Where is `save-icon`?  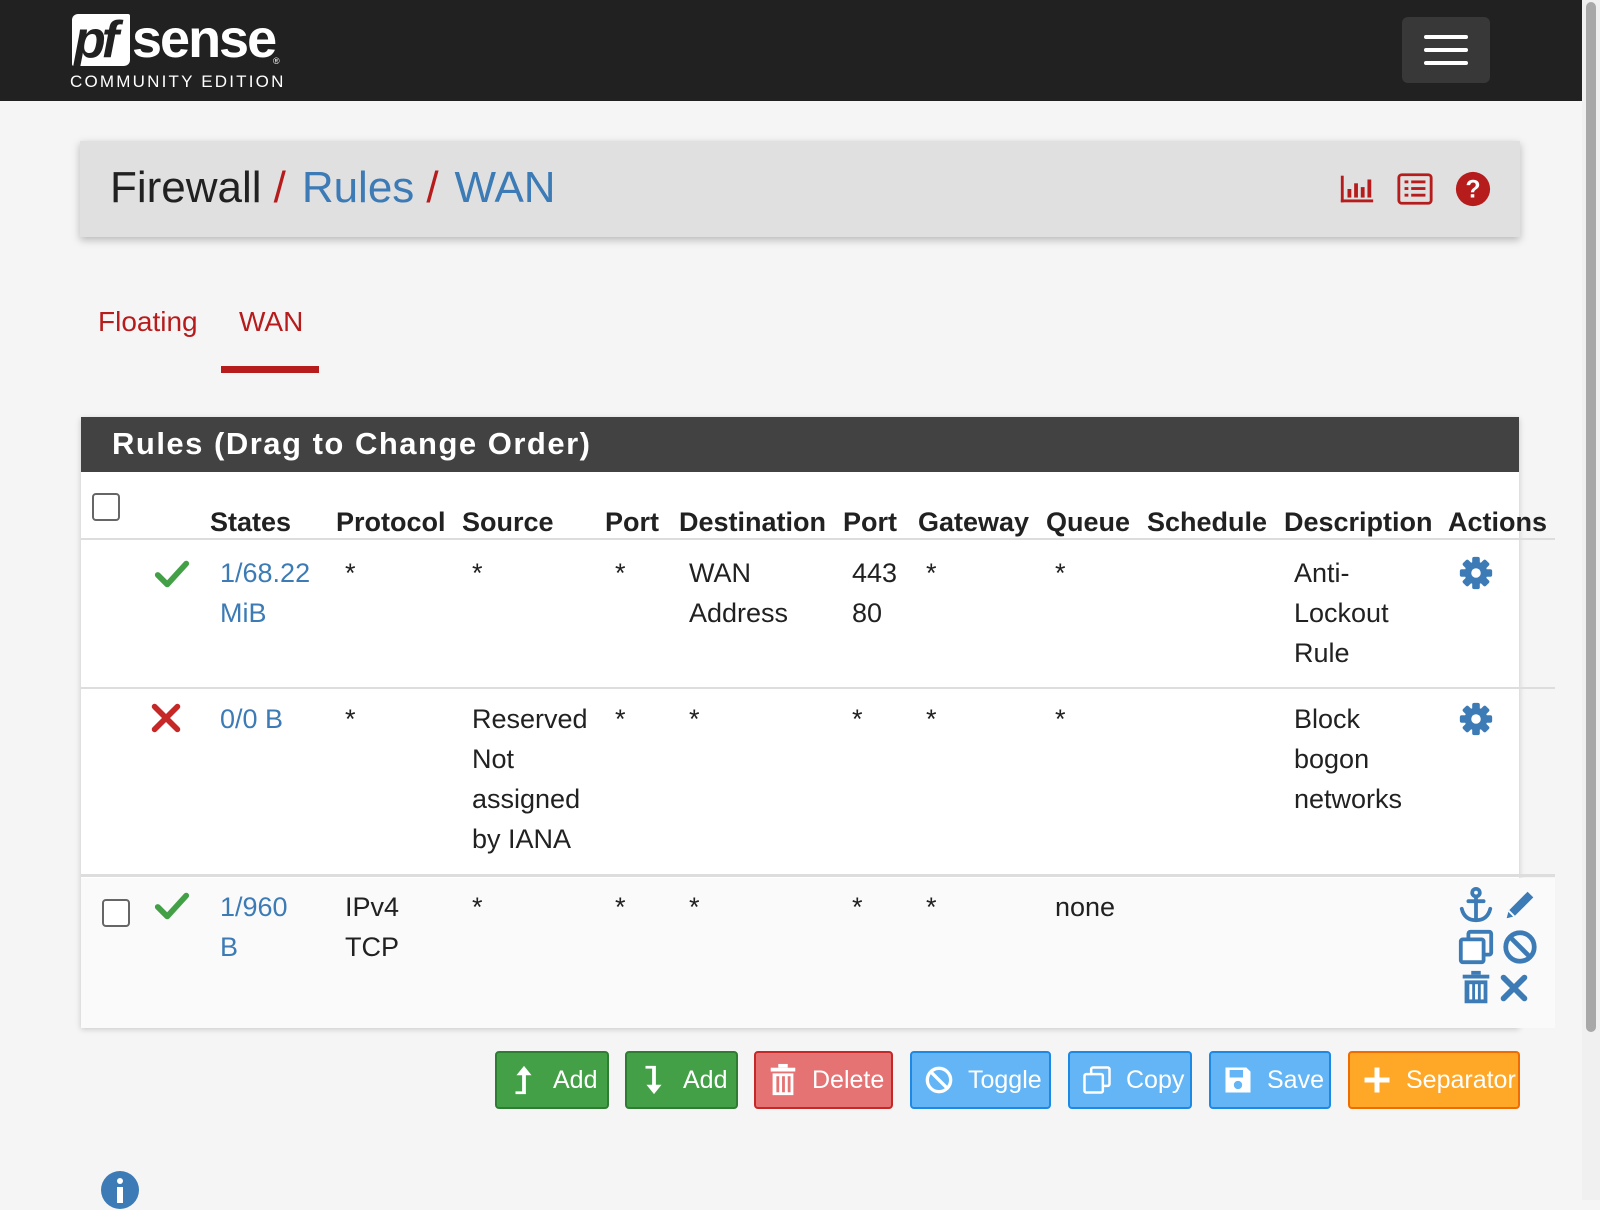
save-icon is located at coordinates (1238, 1080).